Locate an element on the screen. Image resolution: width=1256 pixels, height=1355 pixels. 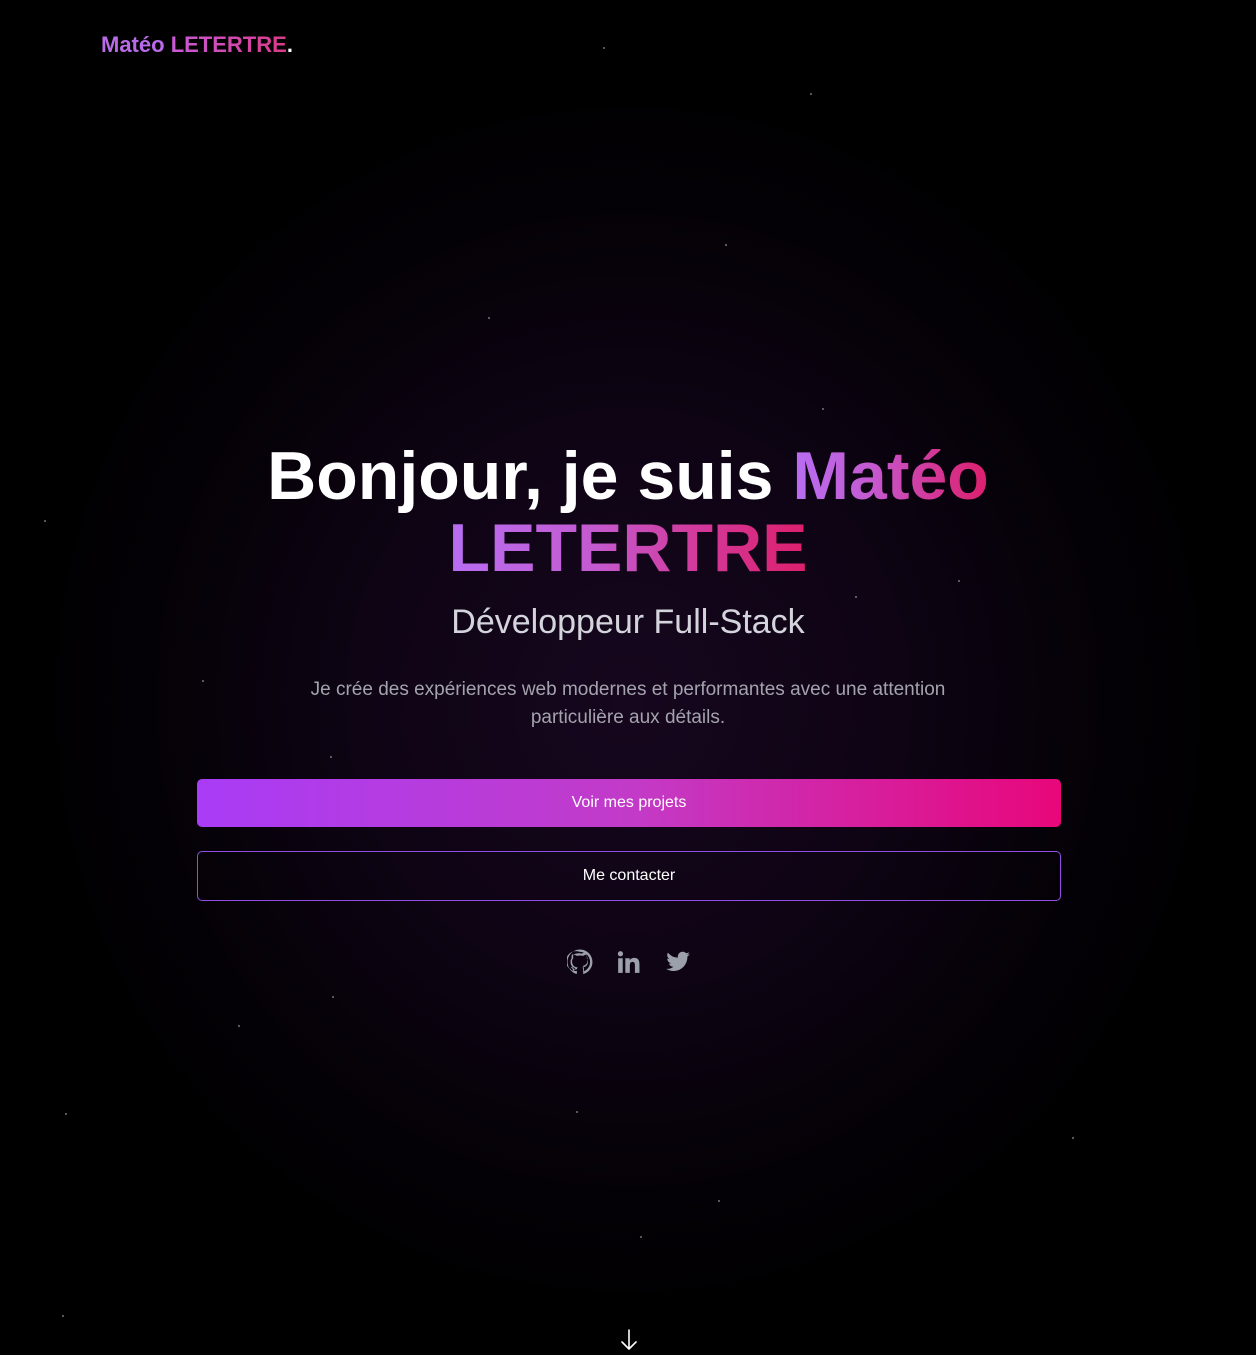
logo-first-name: Matéo is located at coordinates (133, 44).